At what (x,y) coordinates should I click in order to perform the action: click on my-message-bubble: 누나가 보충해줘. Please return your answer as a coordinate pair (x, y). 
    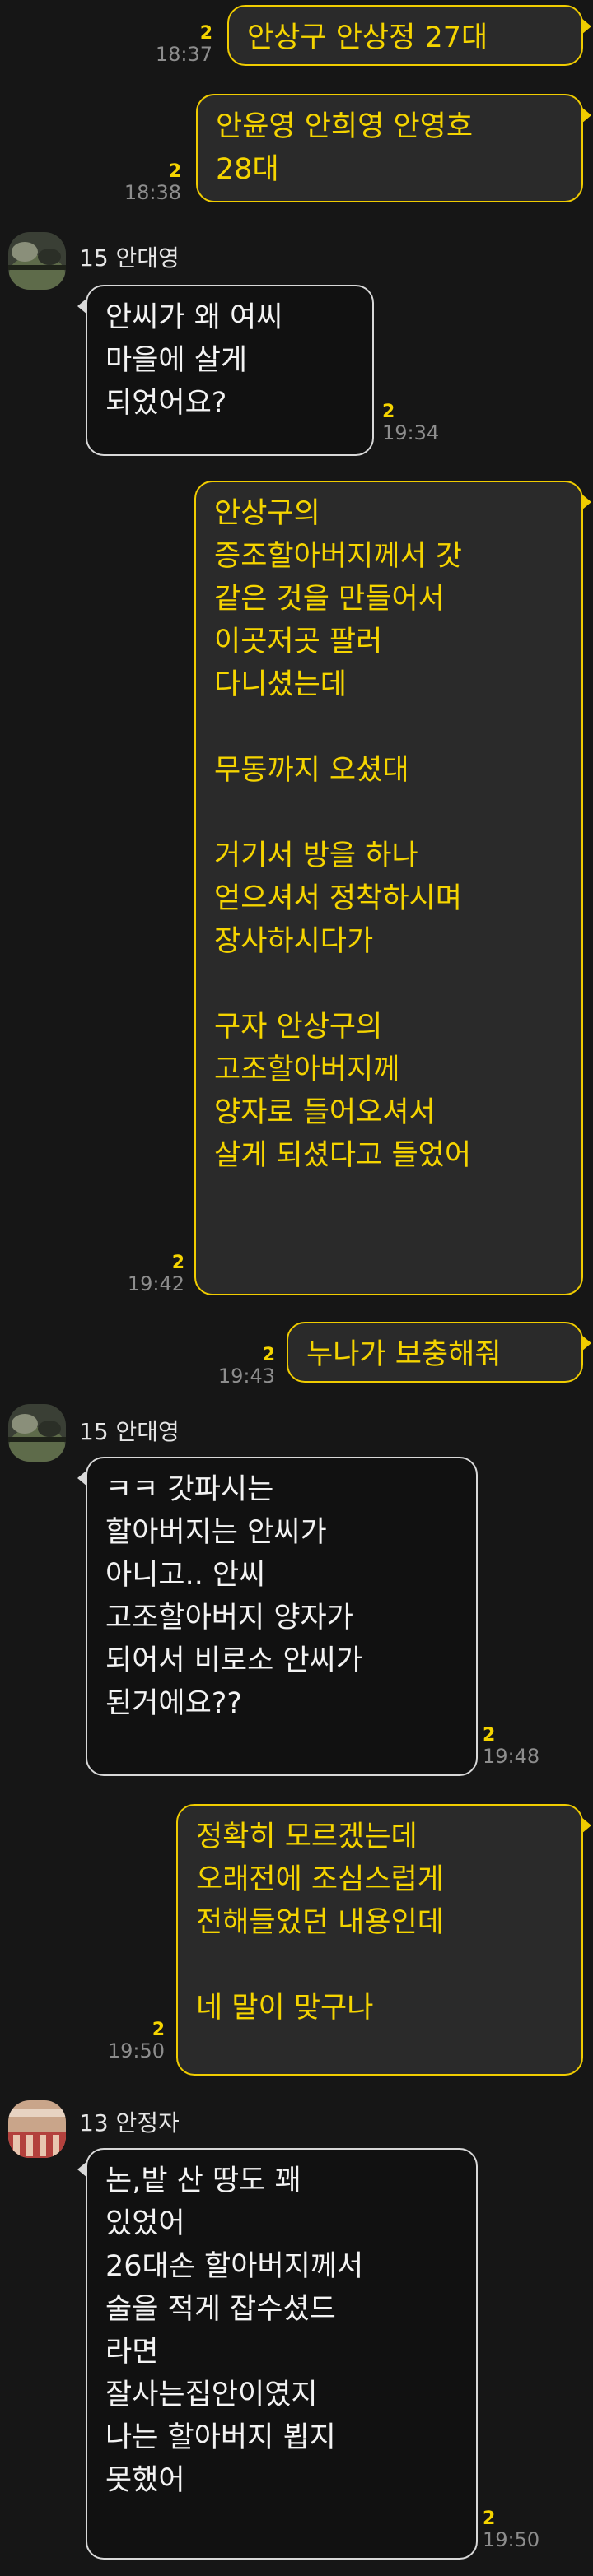
    Looking at the image, I should click on (439, 1352).